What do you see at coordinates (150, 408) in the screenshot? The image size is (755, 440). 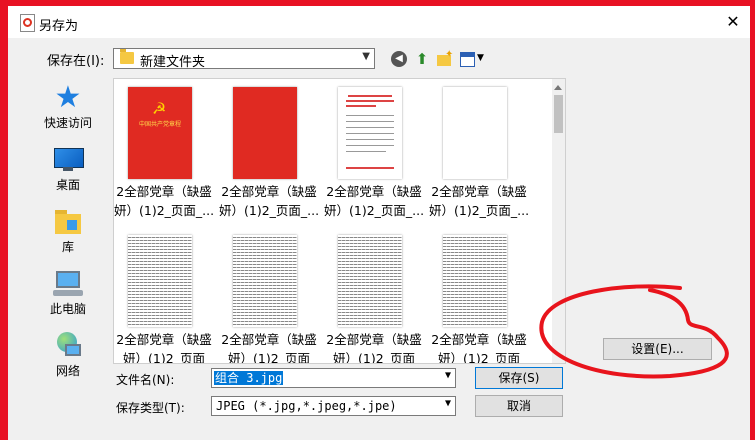 I see `filetype-label: 保存类型(T):` at bounding box center [150, 408].